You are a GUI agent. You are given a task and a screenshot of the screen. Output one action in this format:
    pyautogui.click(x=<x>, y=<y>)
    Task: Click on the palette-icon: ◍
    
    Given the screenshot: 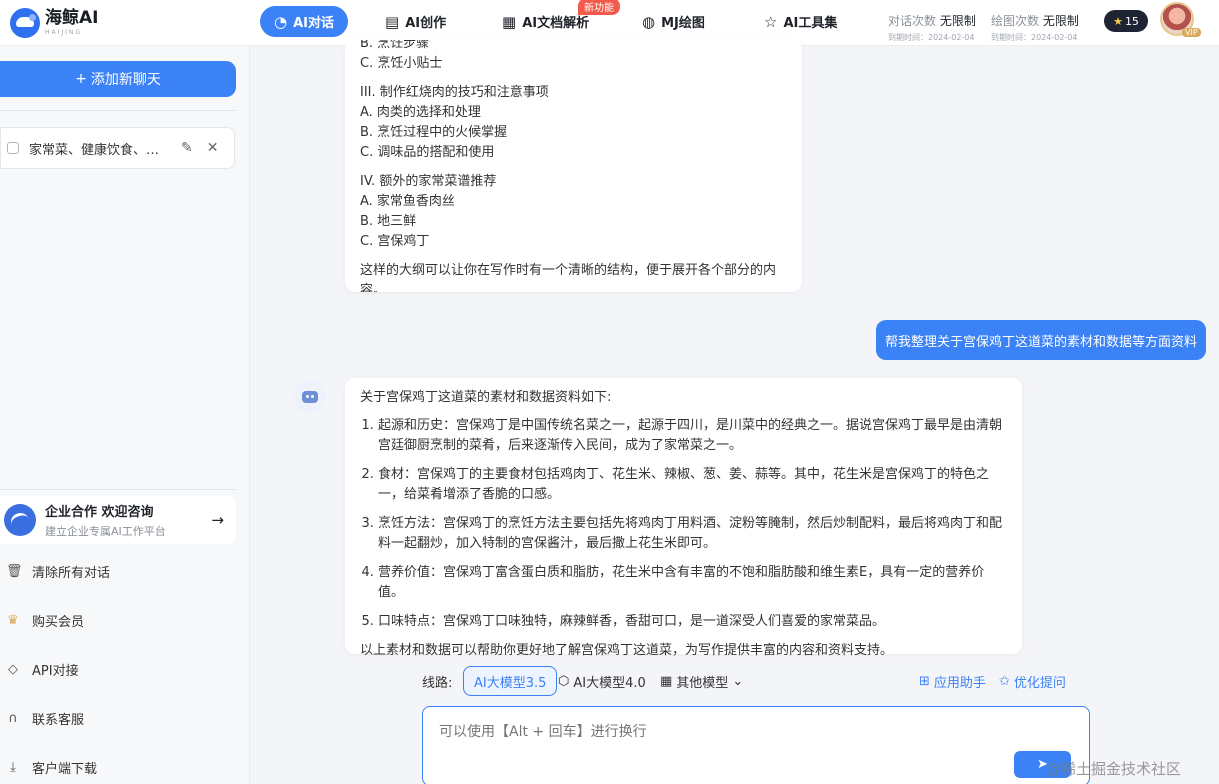 What is the action you would take?
    pyautogui.click(x=649, y=21)
    